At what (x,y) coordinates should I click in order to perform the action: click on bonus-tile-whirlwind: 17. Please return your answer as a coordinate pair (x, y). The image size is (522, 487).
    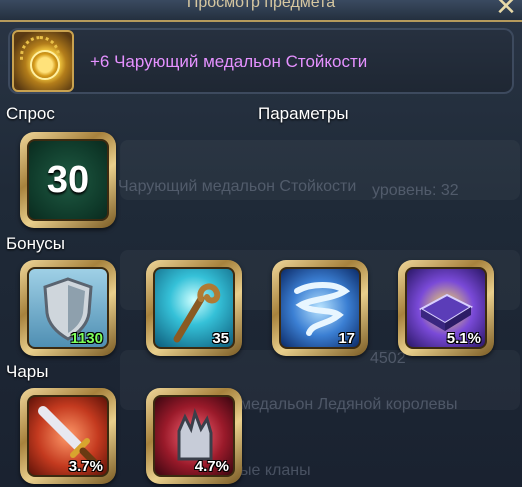
    Looking at the image, I should click on (320, 308).